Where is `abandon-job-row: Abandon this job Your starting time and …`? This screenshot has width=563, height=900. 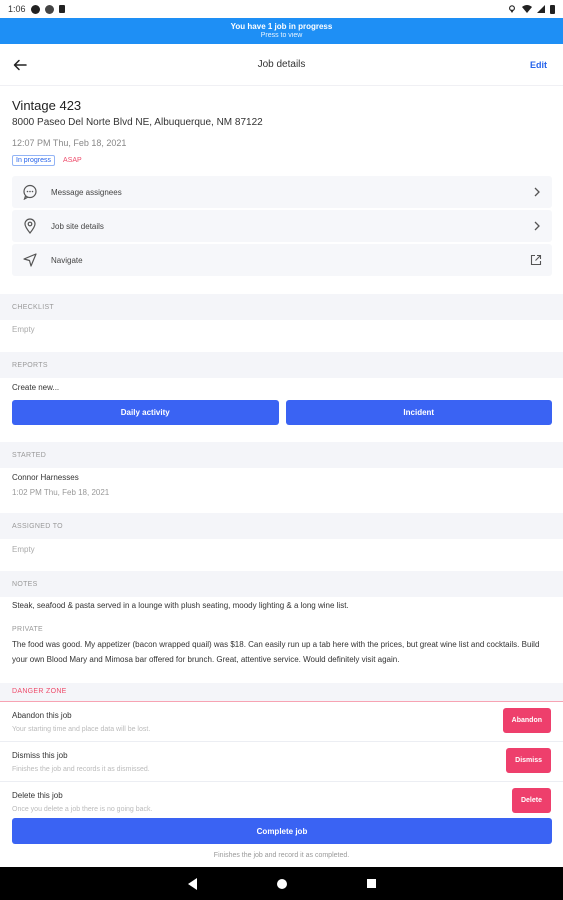
abandon-job-row: Abandon this job Your starting time and … is located at coordinates (281, 722).